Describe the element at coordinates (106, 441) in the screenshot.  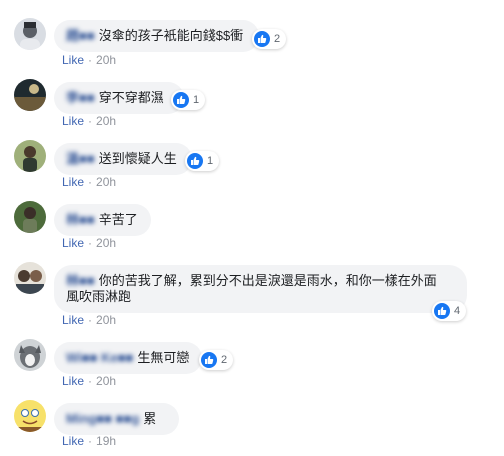
I see `timestamp: 19h` at that location.